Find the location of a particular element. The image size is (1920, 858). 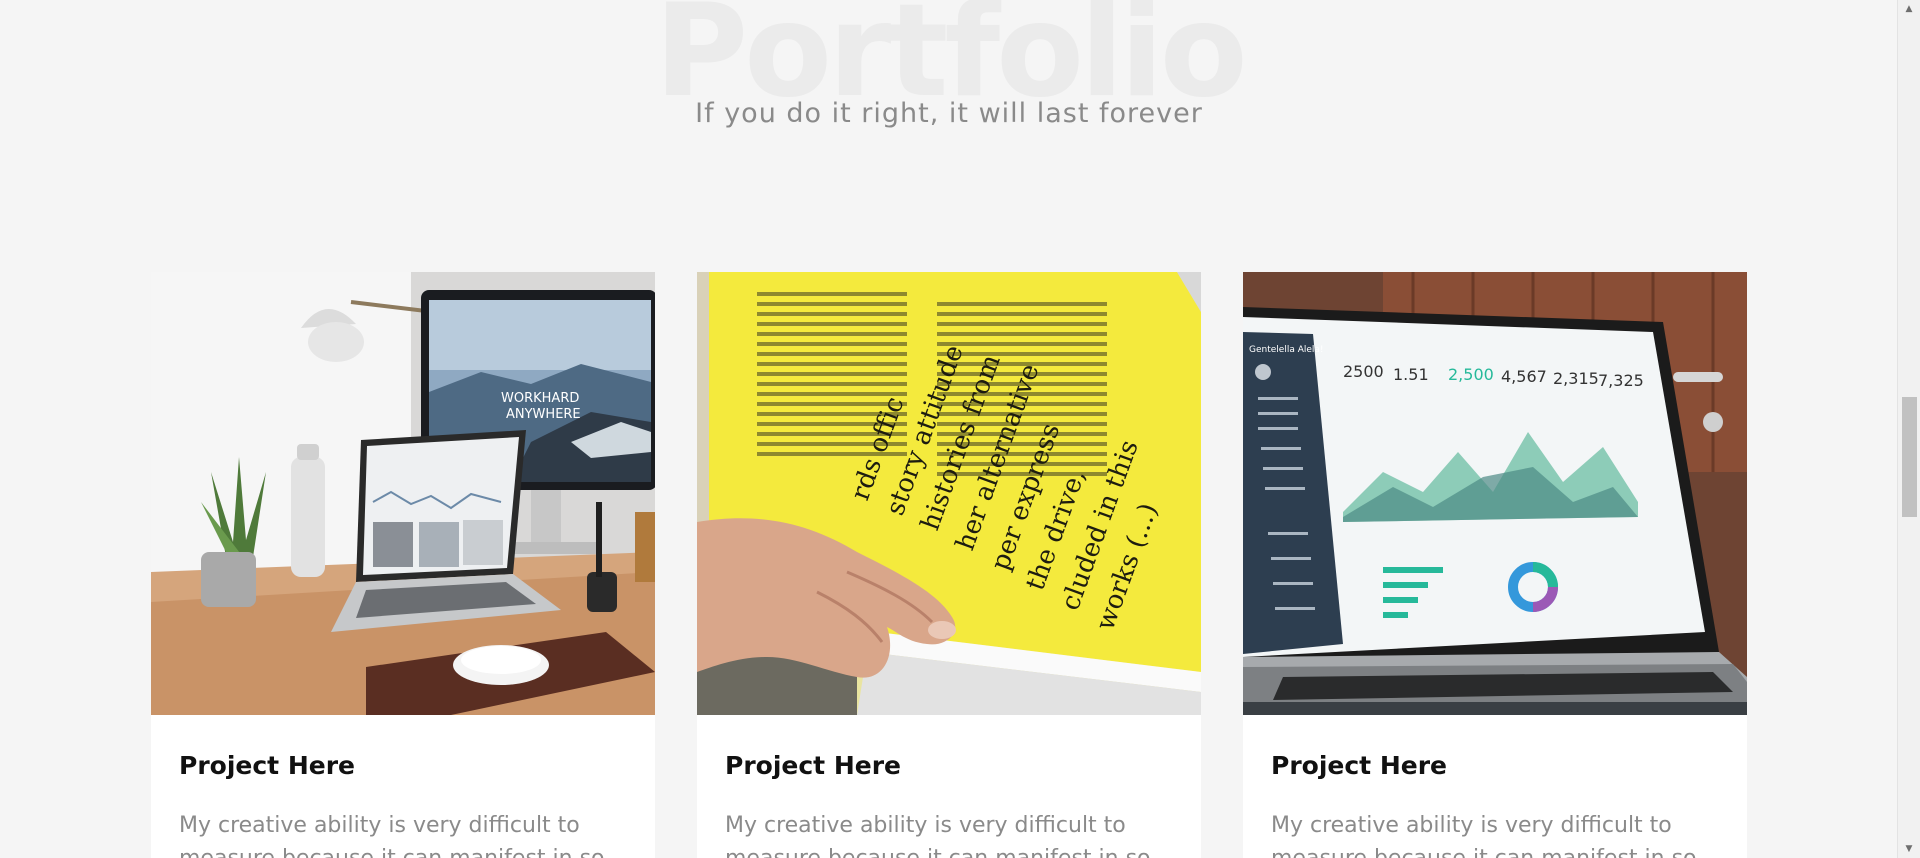

svg-text: 7,325 is located at coordinates (1621, 380).